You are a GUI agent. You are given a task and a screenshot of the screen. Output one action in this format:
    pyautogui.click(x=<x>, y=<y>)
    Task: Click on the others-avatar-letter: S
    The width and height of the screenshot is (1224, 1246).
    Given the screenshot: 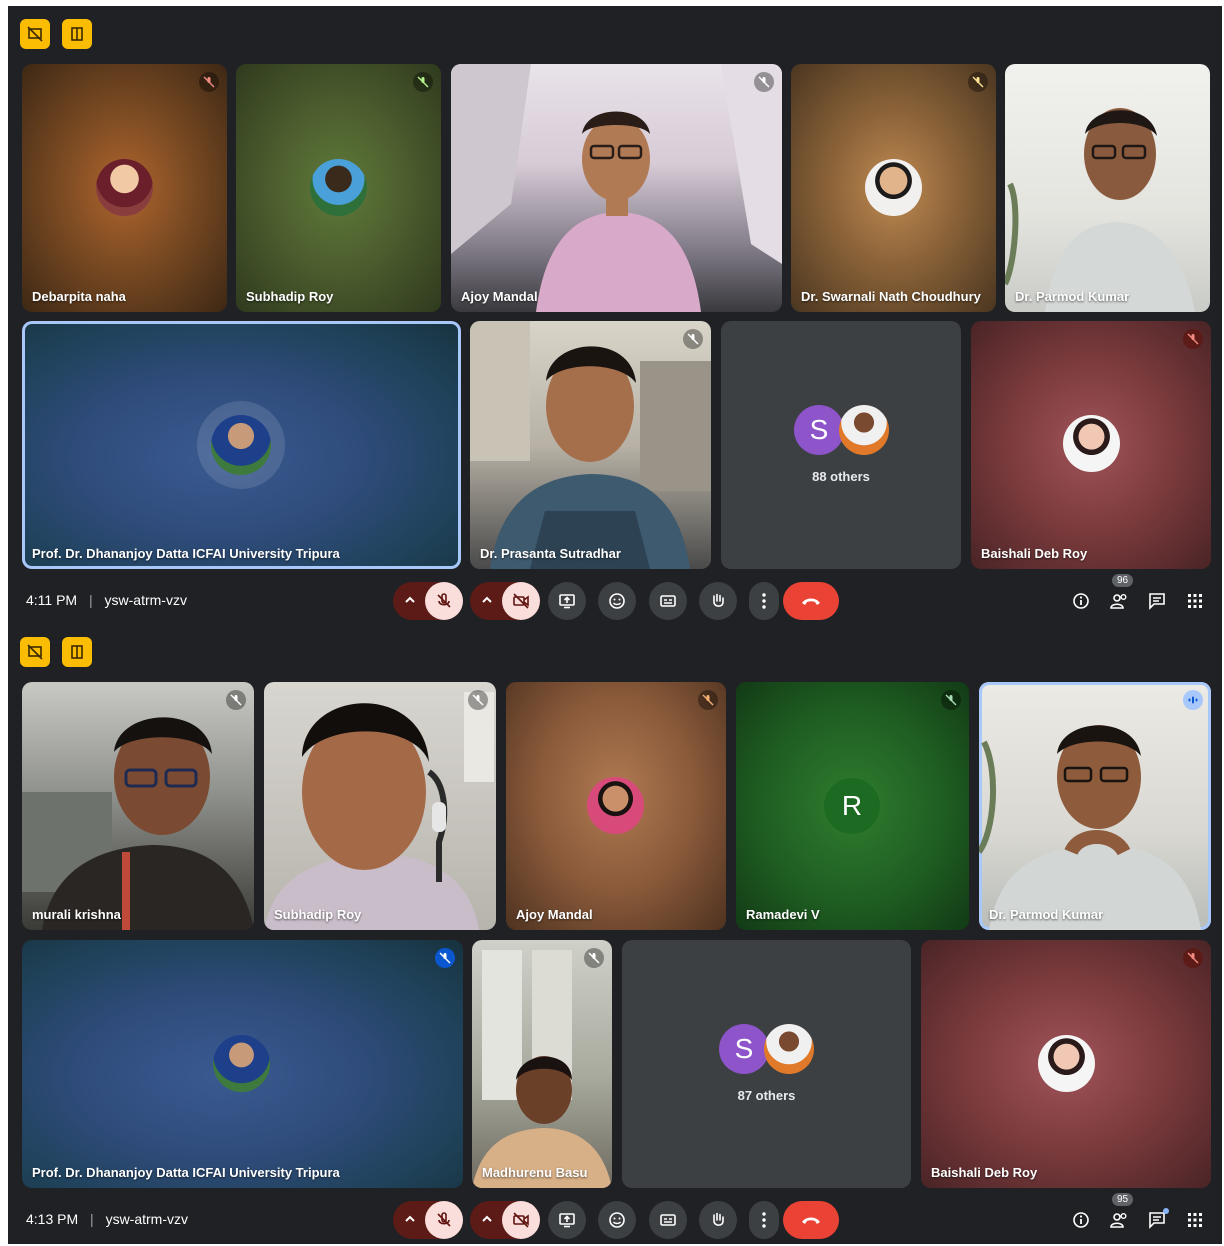 What is the action you would take?
    pyautogui.click(x=744, y=1049)
    